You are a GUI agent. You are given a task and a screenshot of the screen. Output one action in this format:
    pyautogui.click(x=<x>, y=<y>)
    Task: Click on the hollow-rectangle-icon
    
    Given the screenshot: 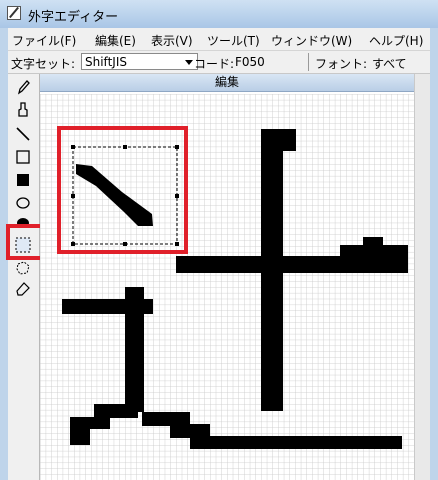 What is the action you would take?
    pyautogui.click(x=23, y=157)
    